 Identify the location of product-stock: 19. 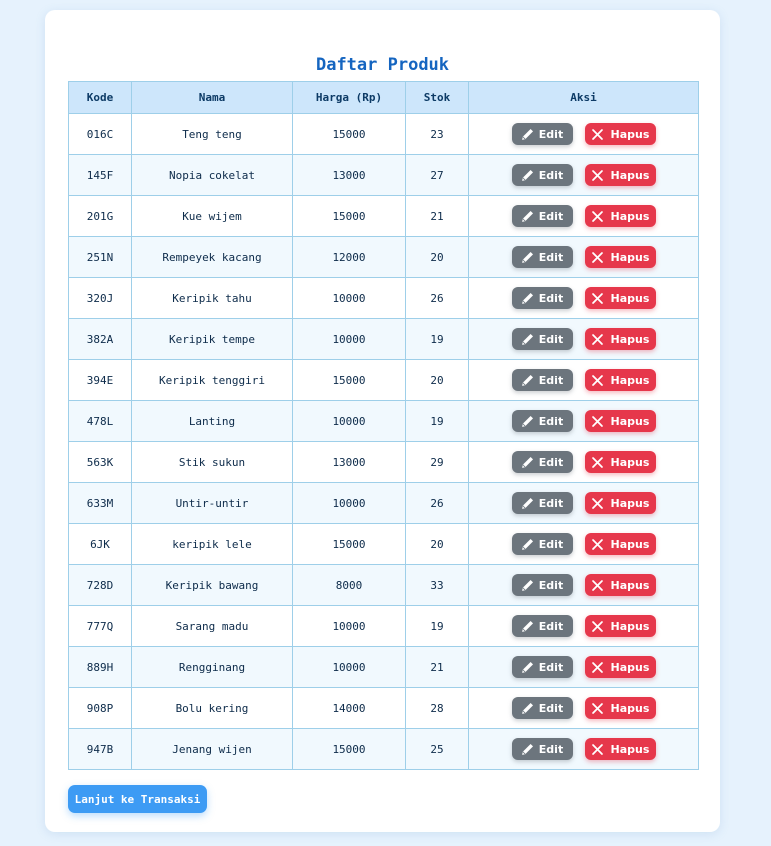
(437, 339).